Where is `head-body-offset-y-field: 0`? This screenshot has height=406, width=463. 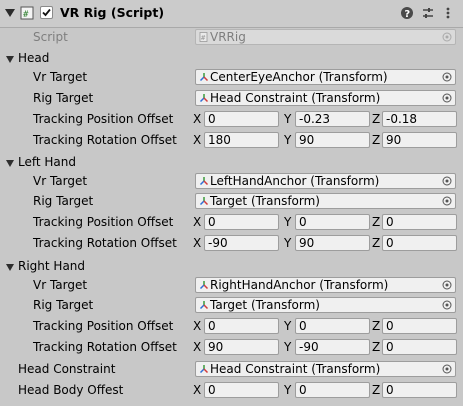 head-body-offset-y-field: 0 is located at coordinates (332, 390).